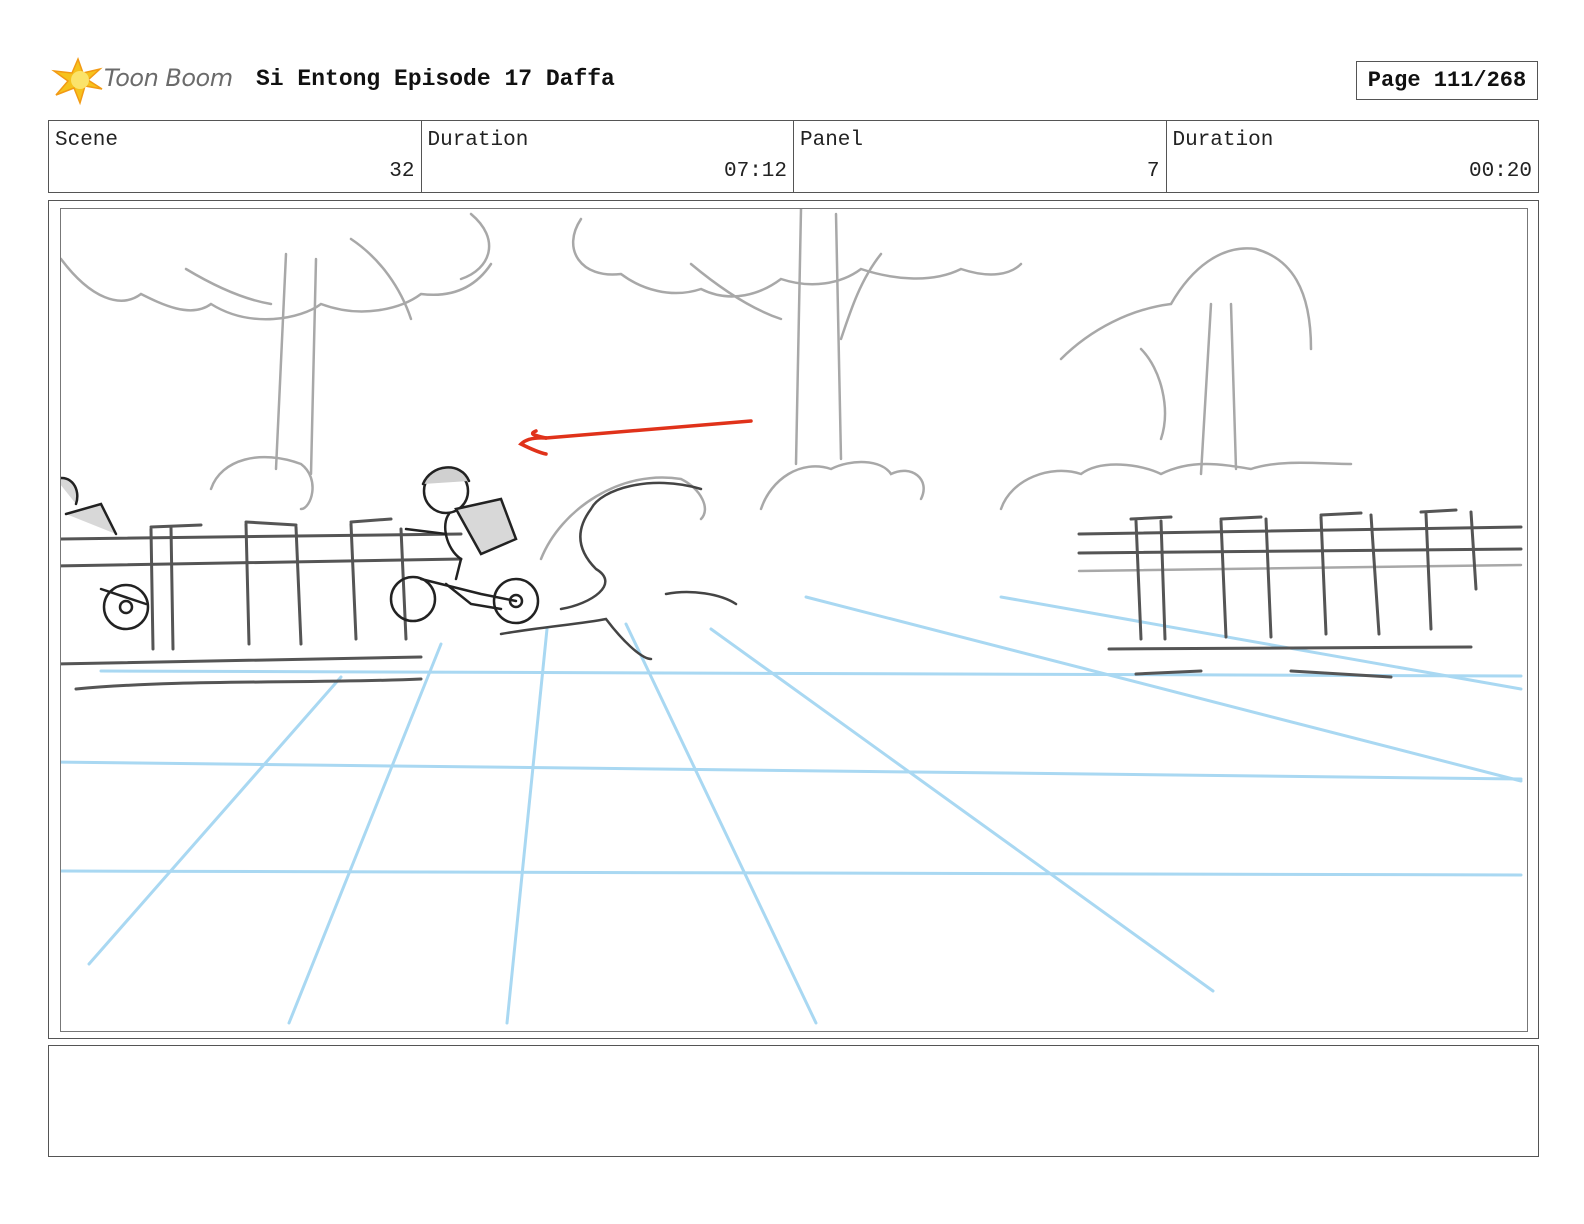  Describe the element at coordinates (793, 1101) in the screenshot. I see `dialogue-notes-box` at that location.